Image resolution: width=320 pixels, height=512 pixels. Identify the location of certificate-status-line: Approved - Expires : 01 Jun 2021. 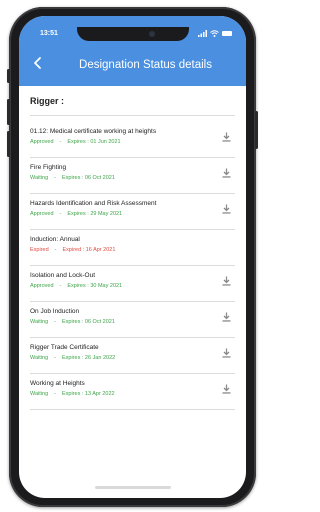
(75, 142).